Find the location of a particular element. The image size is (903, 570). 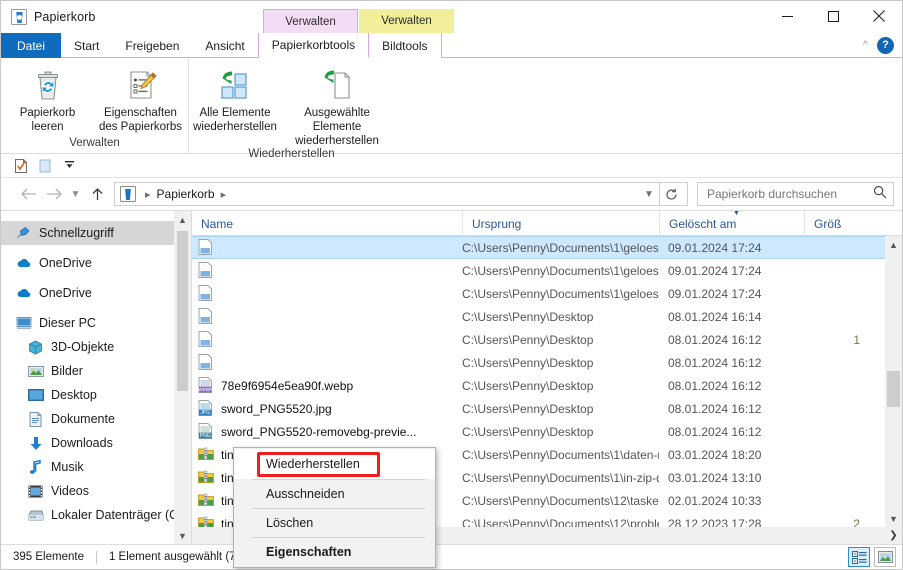

new-folder-small-icon is located at coordinates (46, 166).